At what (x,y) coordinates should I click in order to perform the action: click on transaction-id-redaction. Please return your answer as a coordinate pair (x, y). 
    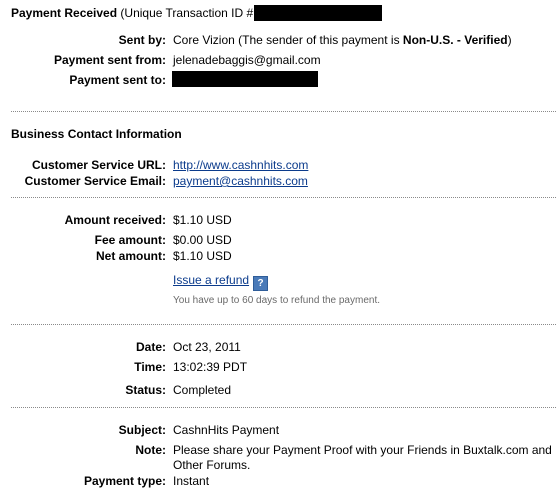
    Looking at the image, I should click on (318, 13).